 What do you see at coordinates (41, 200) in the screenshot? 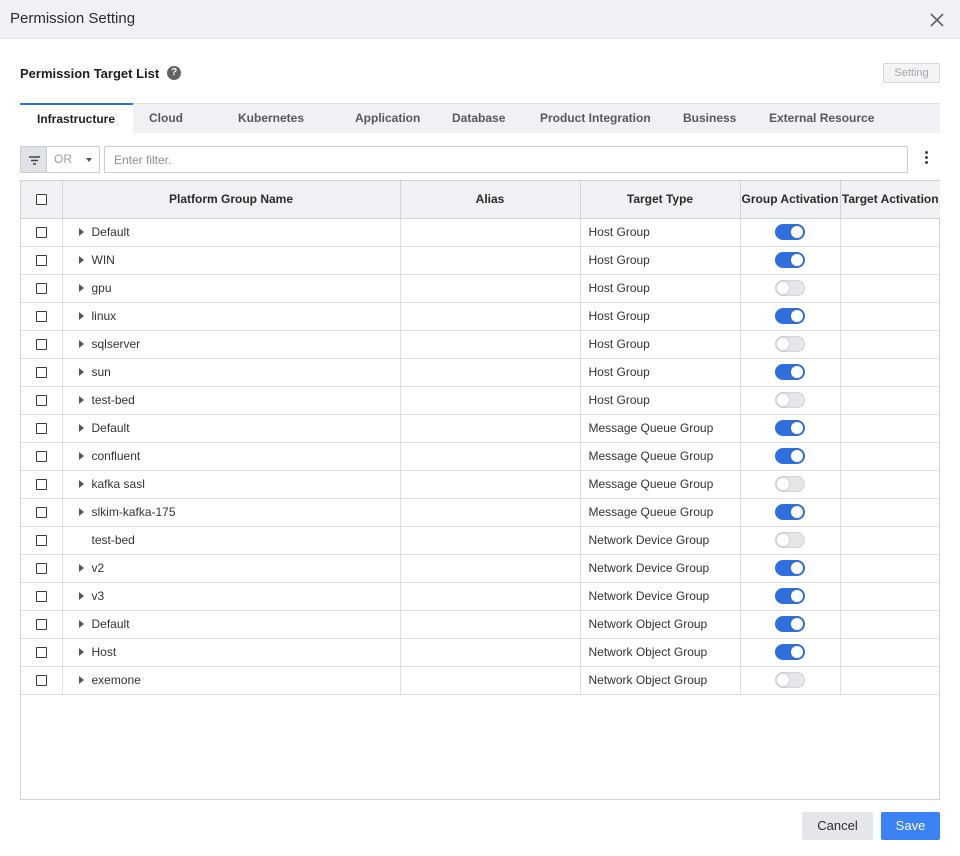
I see `select-all-checkbox` at bounding box center [41, 200].